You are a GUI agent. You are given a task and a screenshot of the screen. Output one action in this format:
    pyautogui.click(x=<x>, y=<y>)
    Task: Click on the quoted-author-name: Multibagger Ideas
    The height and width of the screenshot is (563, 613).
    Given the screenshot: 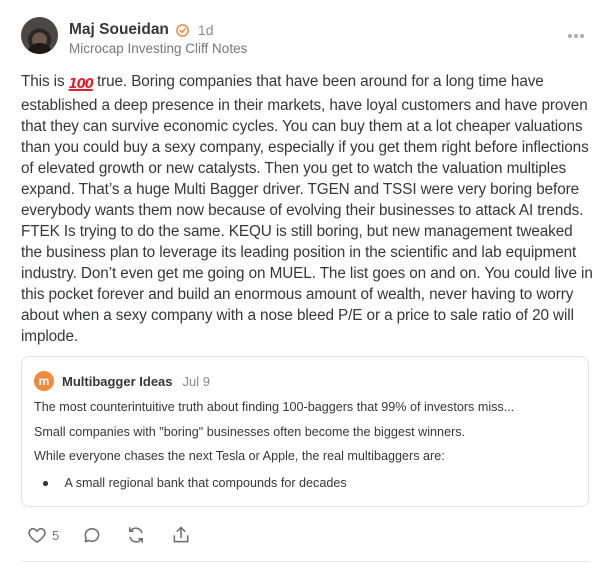 What is the action you would take?
    pyautogui.click(x=117, y=381)
    